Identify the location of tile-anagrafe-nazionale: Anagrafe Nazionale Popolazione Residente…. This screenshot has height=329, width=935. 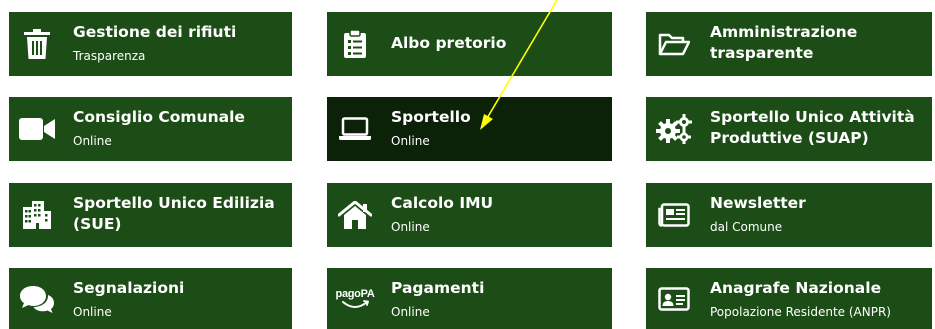
(789, 298).